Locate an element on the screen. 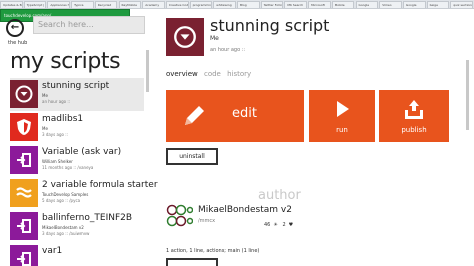 The image size is (474, 266). publish-label: publish is located at coordinates (414, 130).